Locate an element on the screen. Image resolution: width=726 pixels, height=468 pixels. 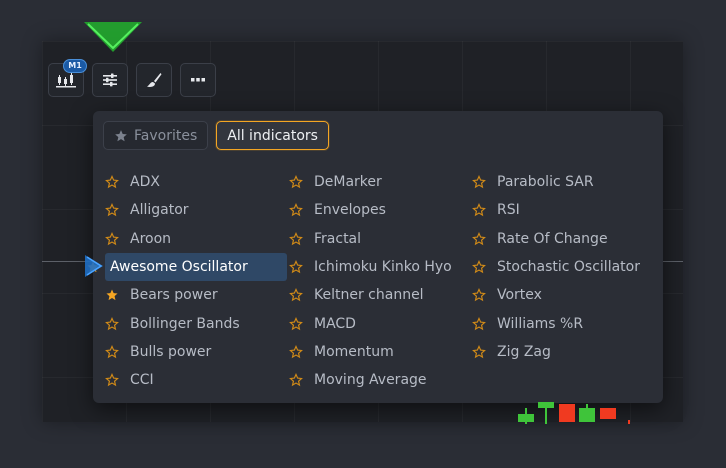
drawing-button is located at coordinates (154, 80).